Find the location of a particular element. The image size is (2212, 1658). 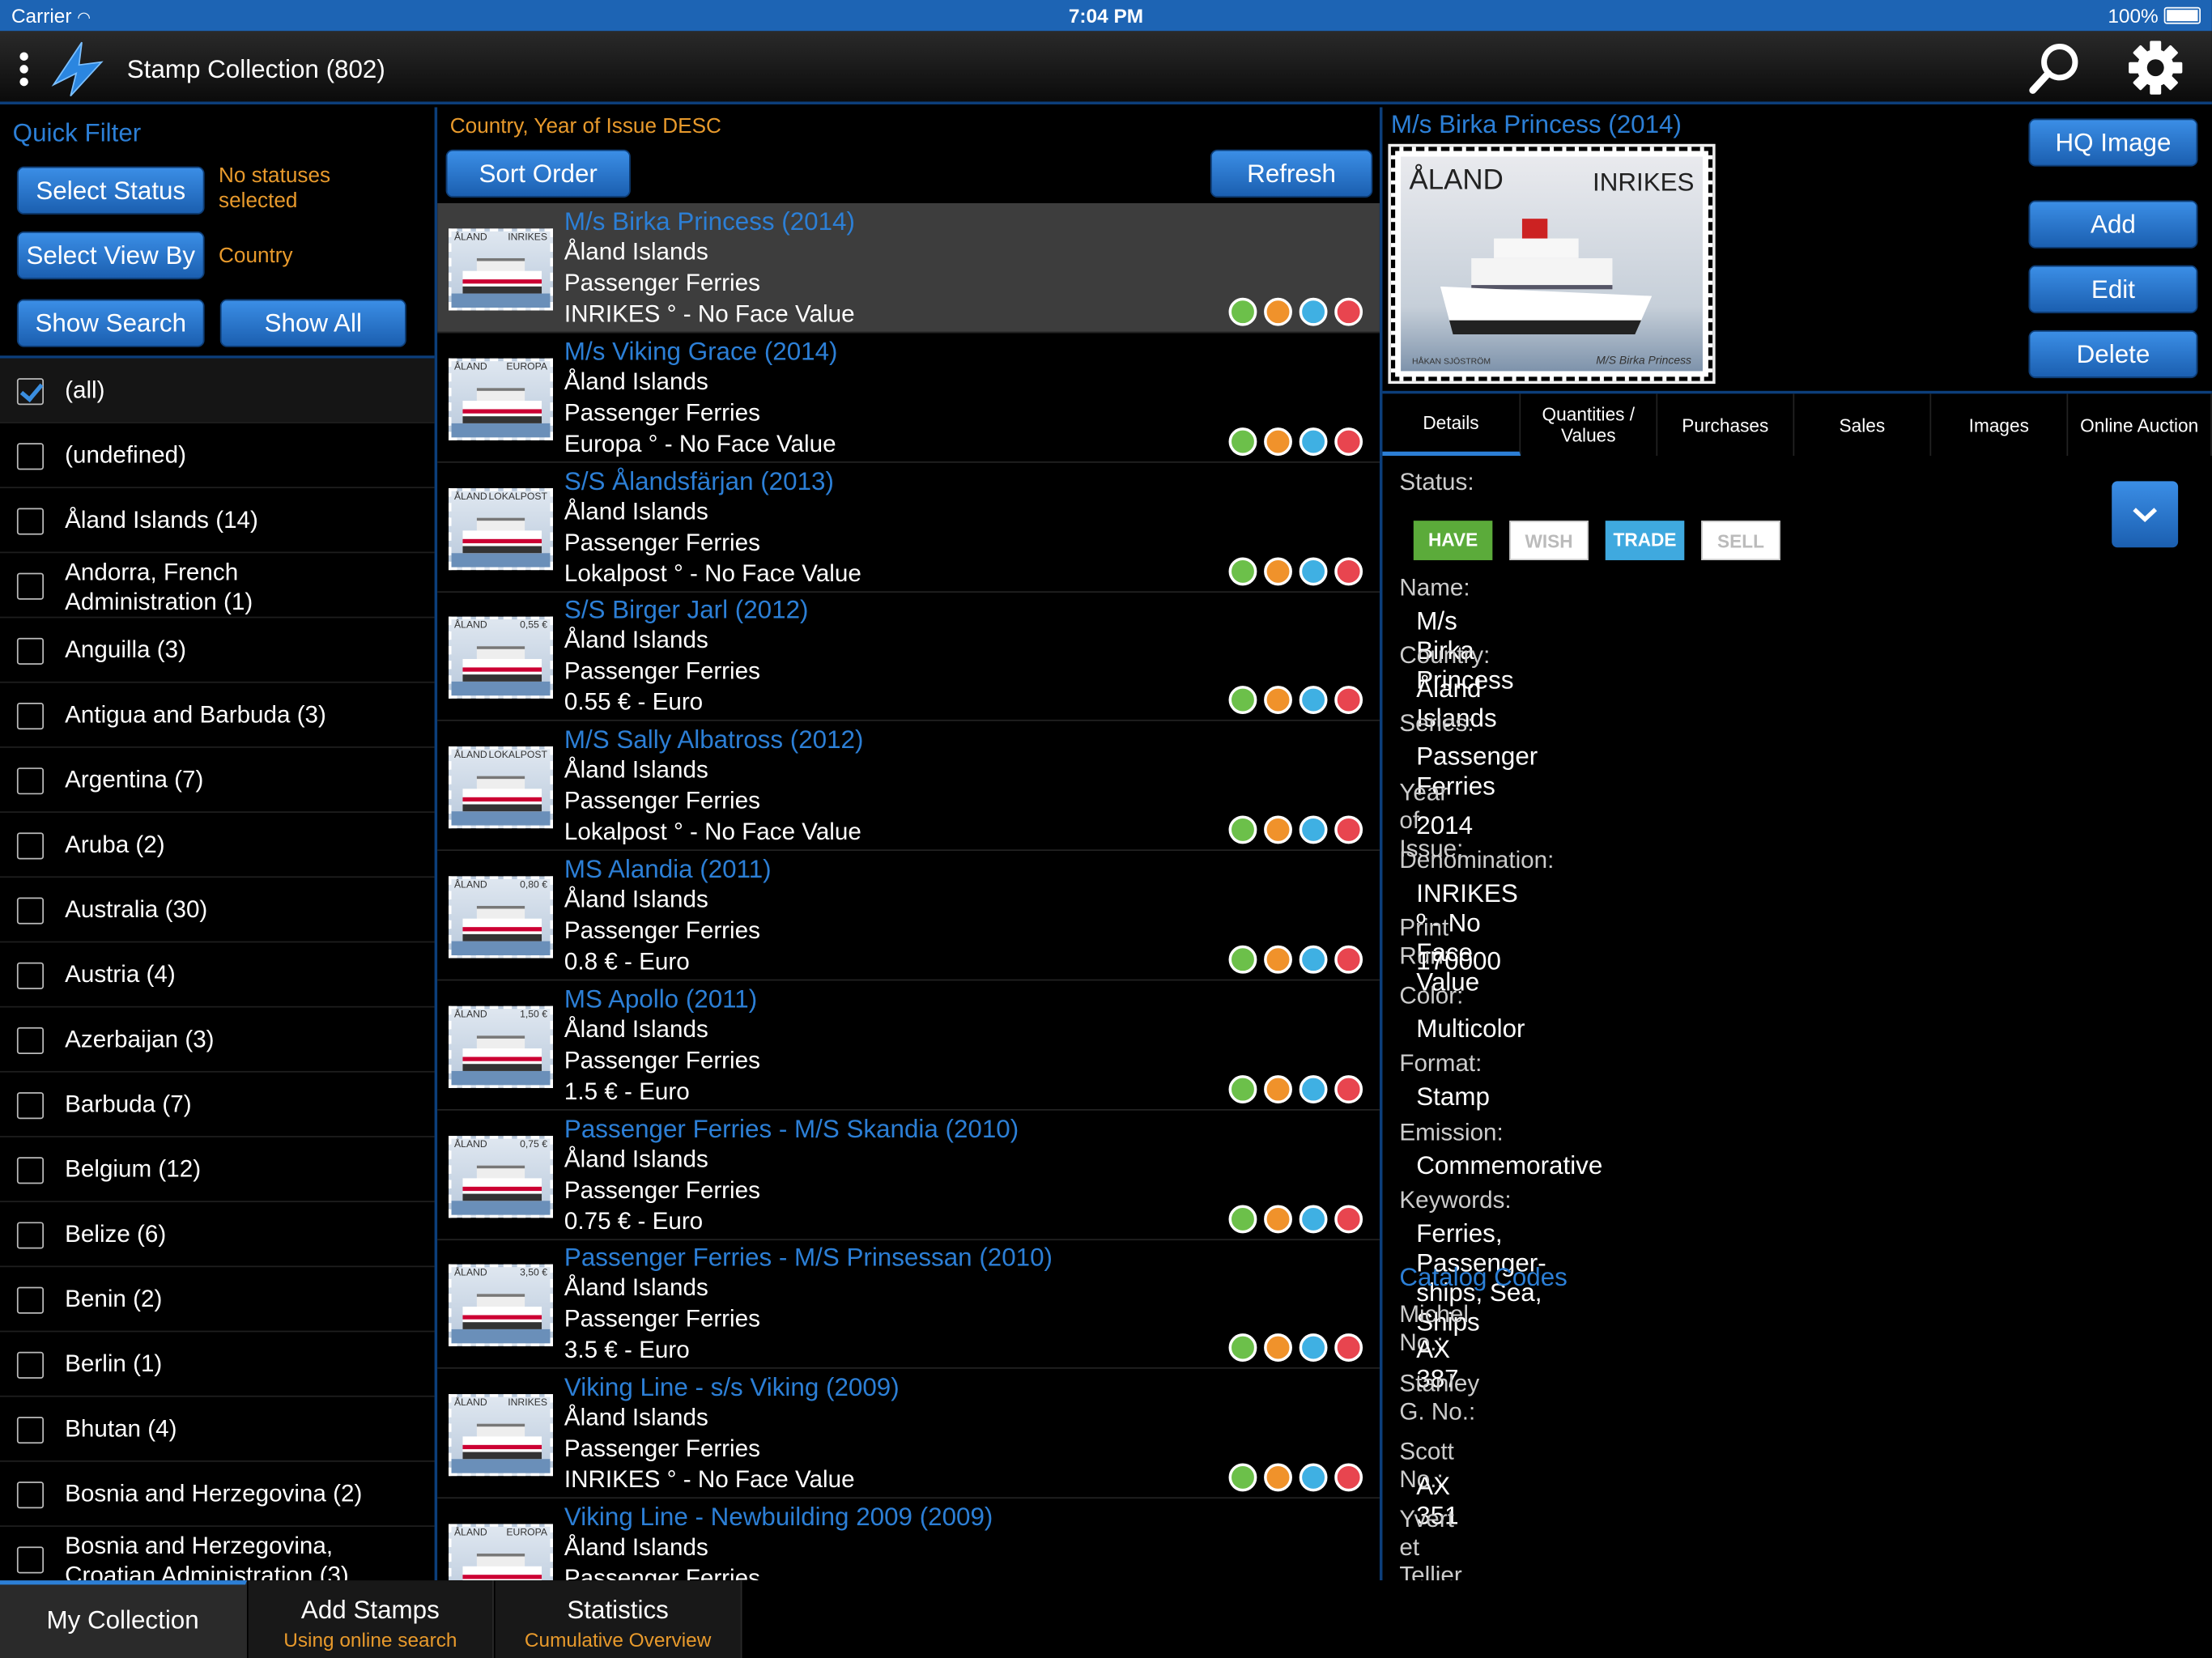

filter-row: Barbuda (7) is located at coordinates (217, 1105).